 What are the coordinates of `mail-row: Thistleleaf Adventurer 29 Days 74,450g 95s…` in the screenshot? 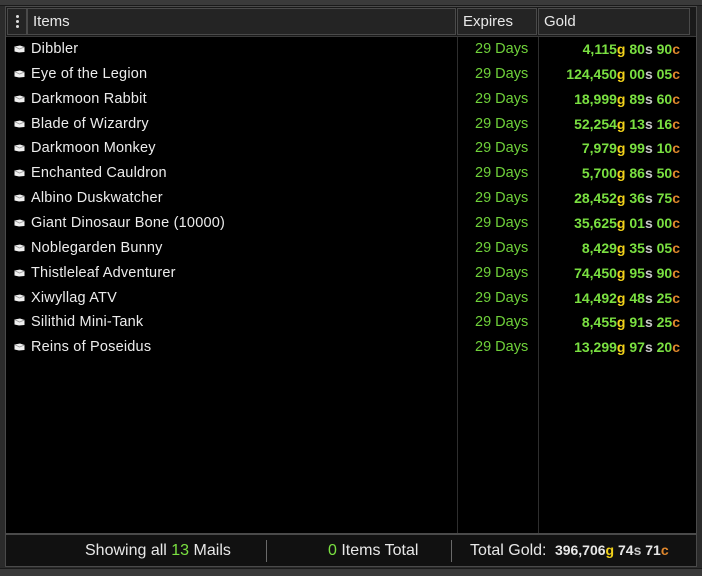 It's located at (351, 273).